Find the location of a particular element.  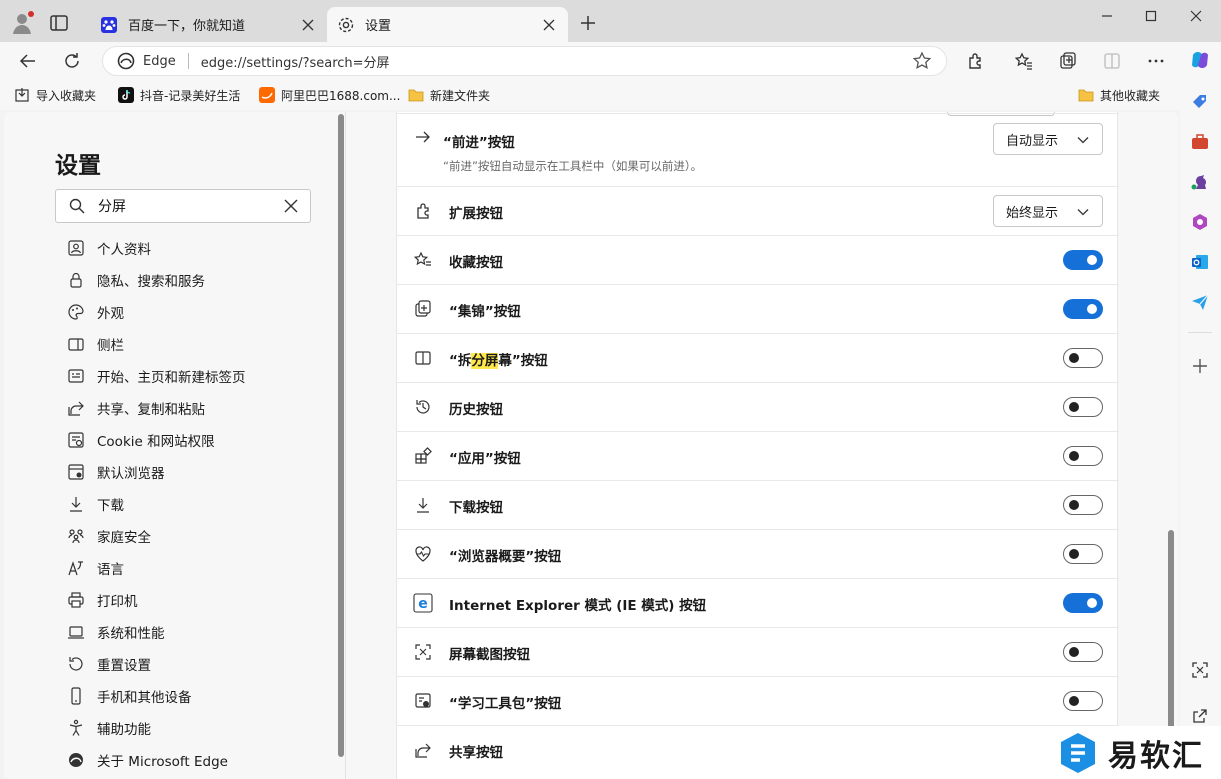

nav-accessibility: 辅助功能 is located at coordinates (190, 728).